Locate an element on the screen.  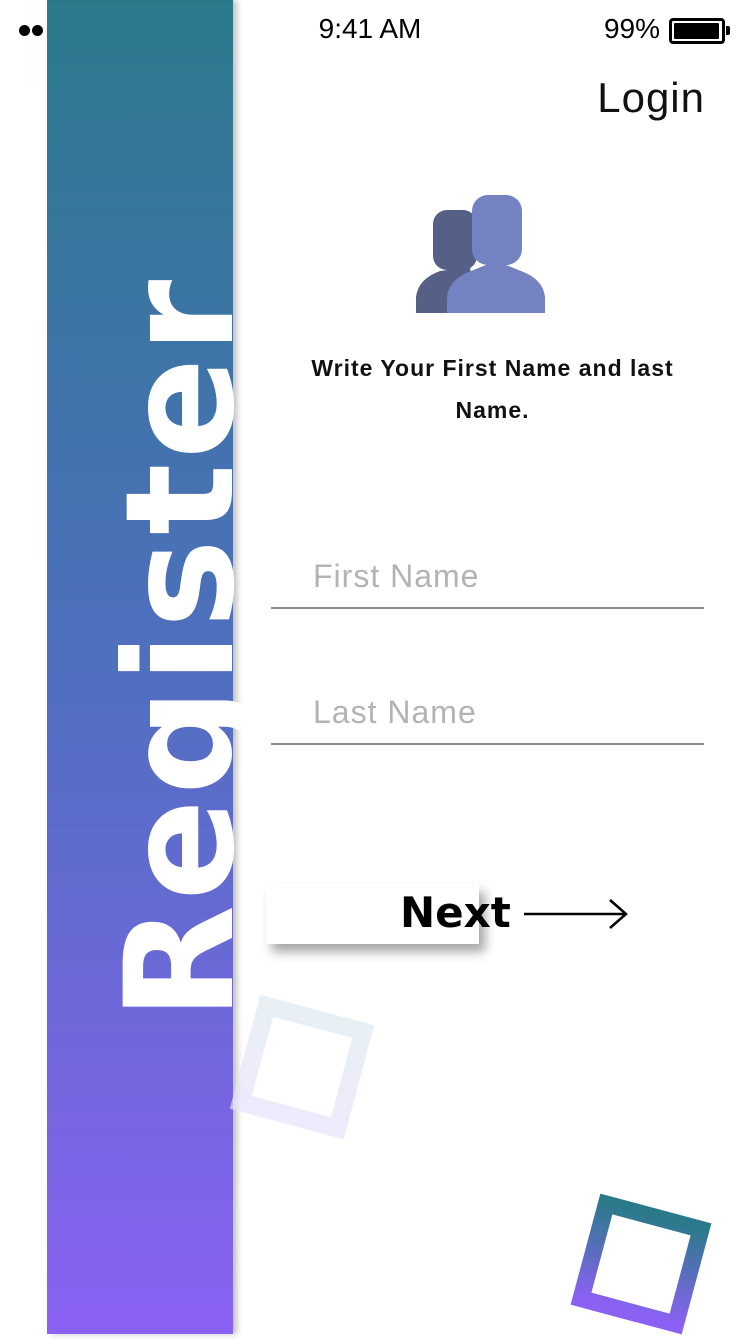
battery-percent: 99% is located at coordinates (631, 28).